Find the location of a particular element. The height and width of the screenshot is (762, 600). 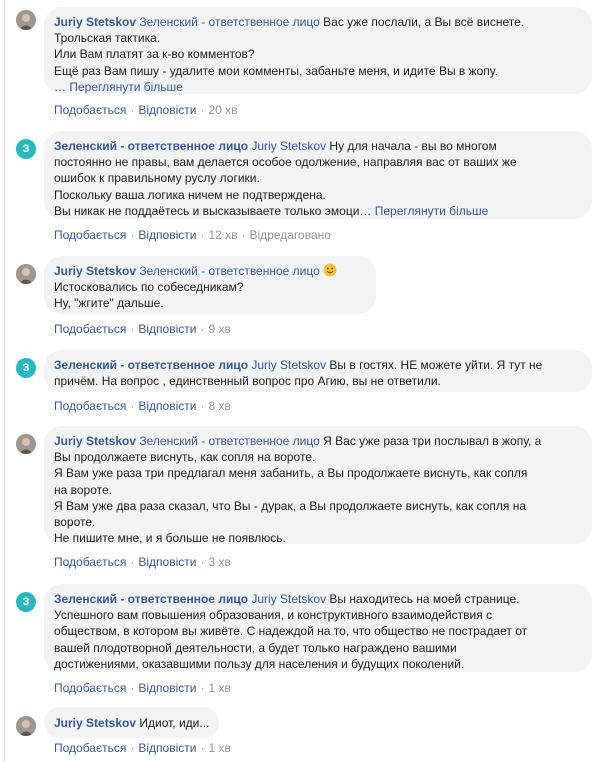

thread-line is located at coordinates (4, 381).